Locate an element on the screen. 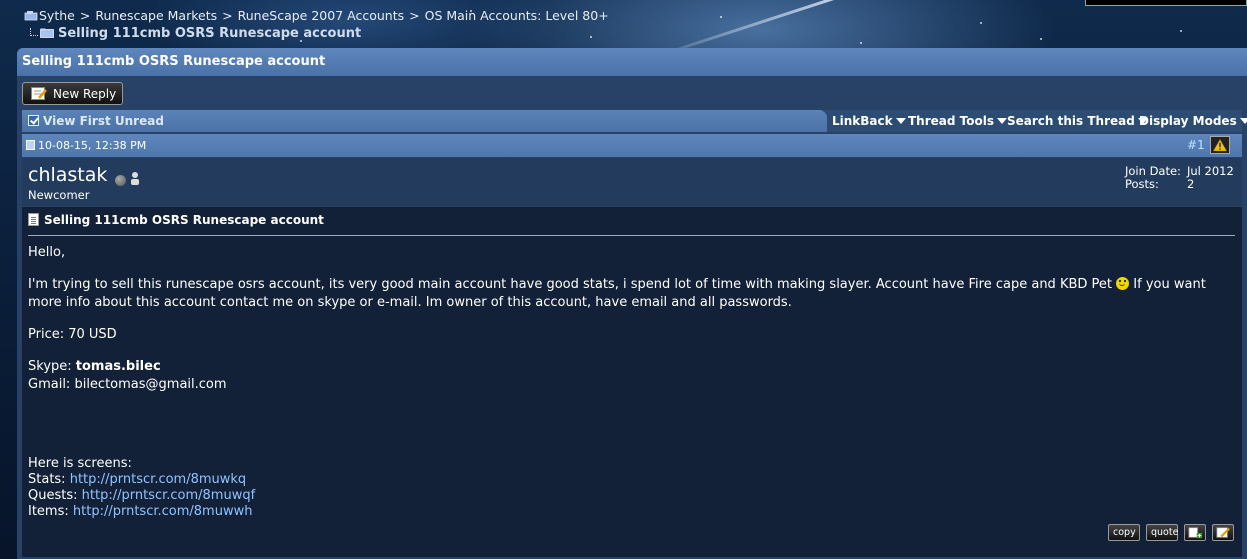 The height and width of the screenshot is (559, 1247). linkback-menu: LinkBack is located at coordinates (869, 121).